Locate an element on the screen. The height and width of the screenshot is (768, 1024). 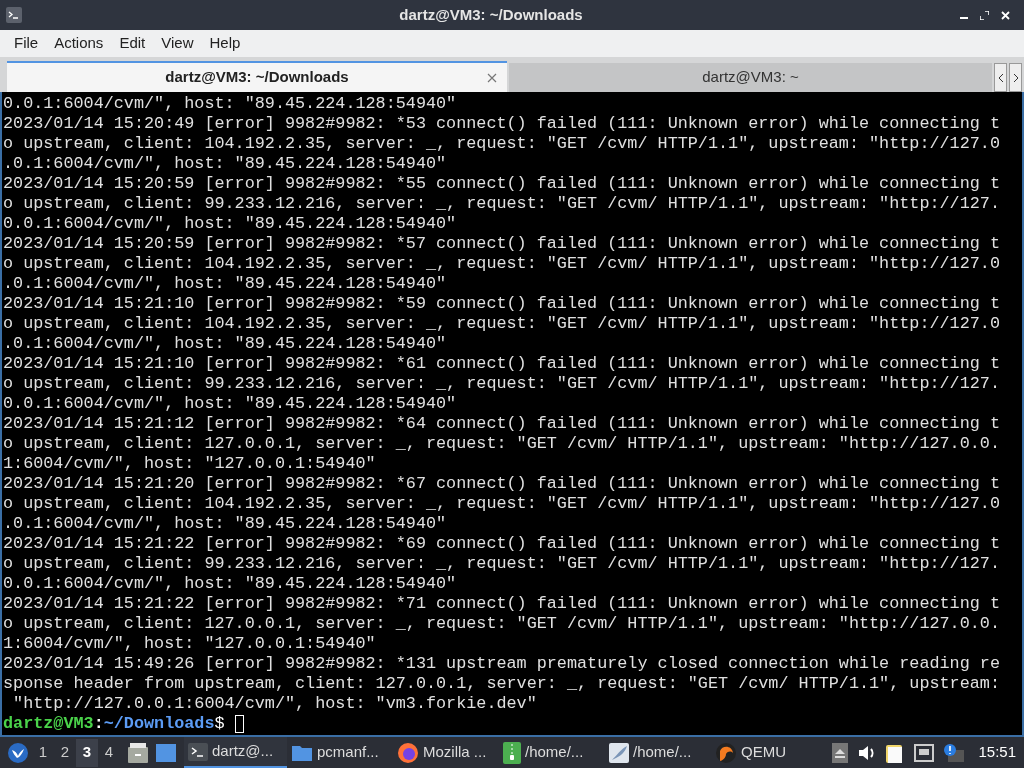
chevron-left-icon is located at coordinates (1000, 77).